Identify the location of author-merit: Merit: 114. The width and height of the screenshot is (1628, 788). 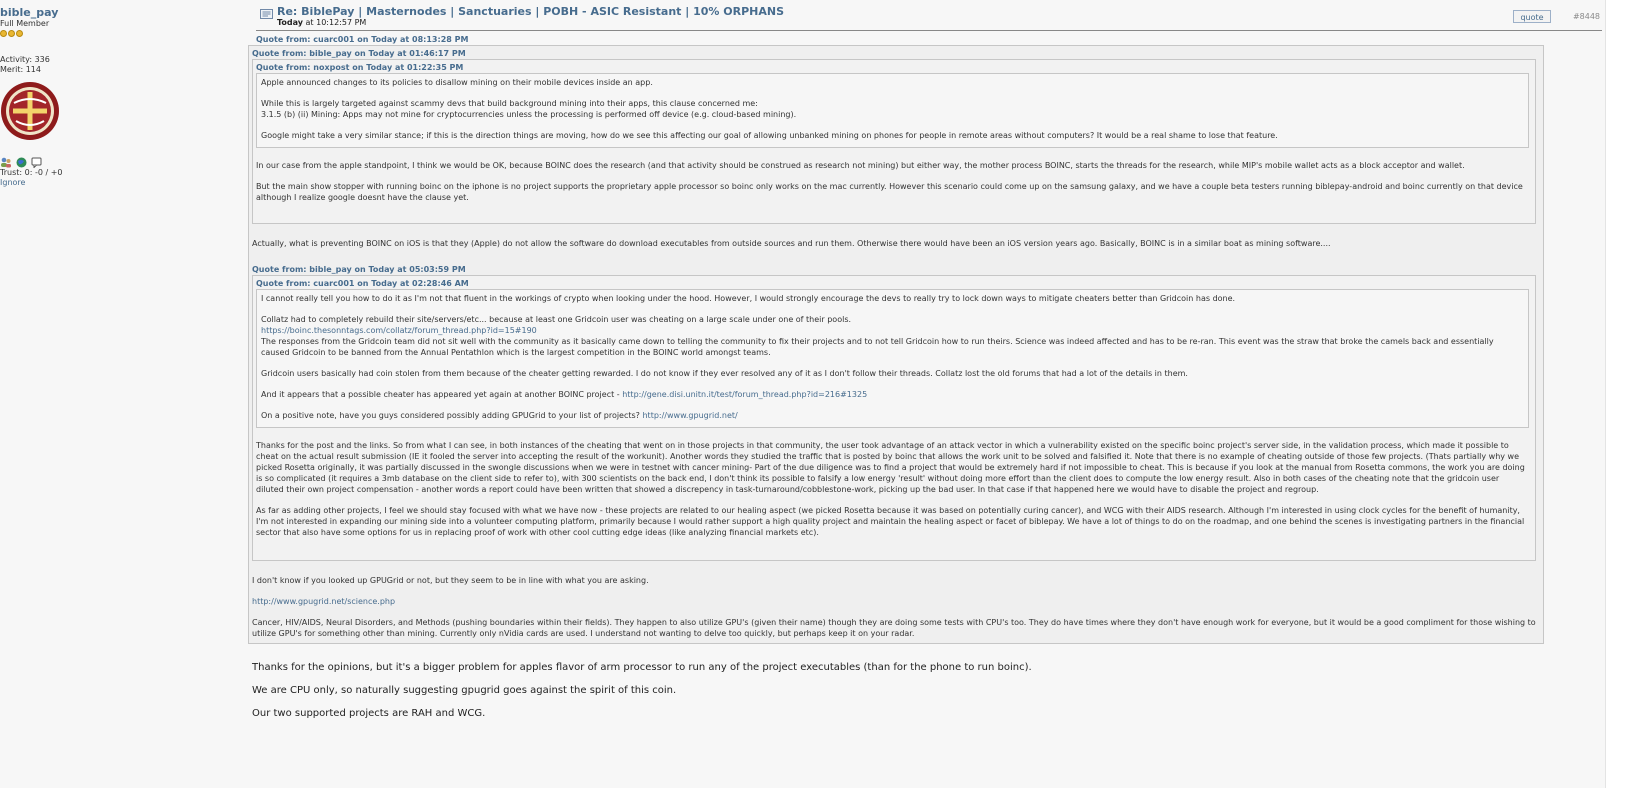
(20, 69).